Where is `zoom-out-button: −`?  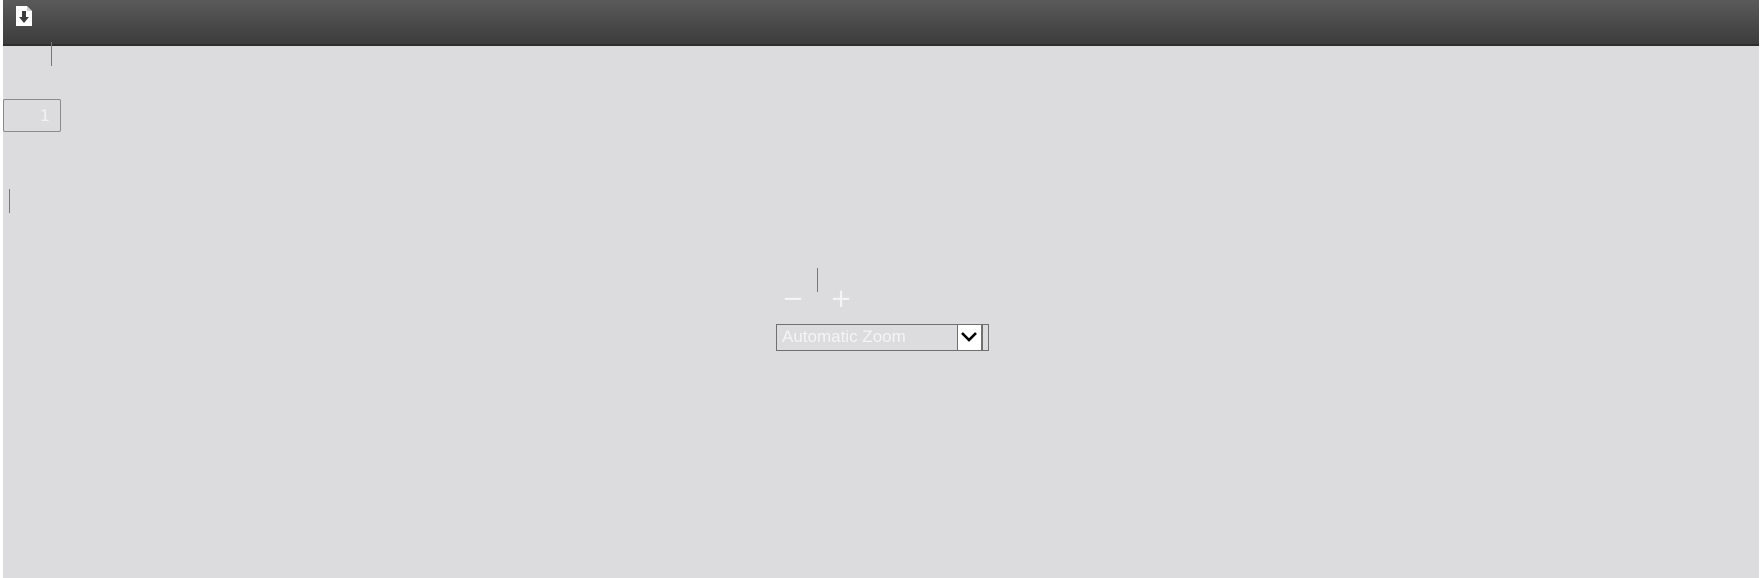
zoom-out-button: − is located at coordinates (793, 299).